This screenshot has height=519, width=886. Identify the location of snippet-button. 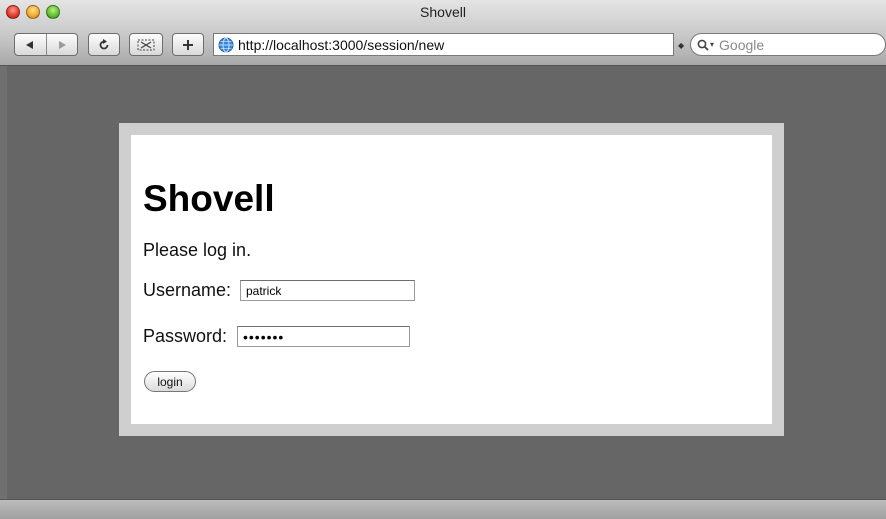
(146, 44).